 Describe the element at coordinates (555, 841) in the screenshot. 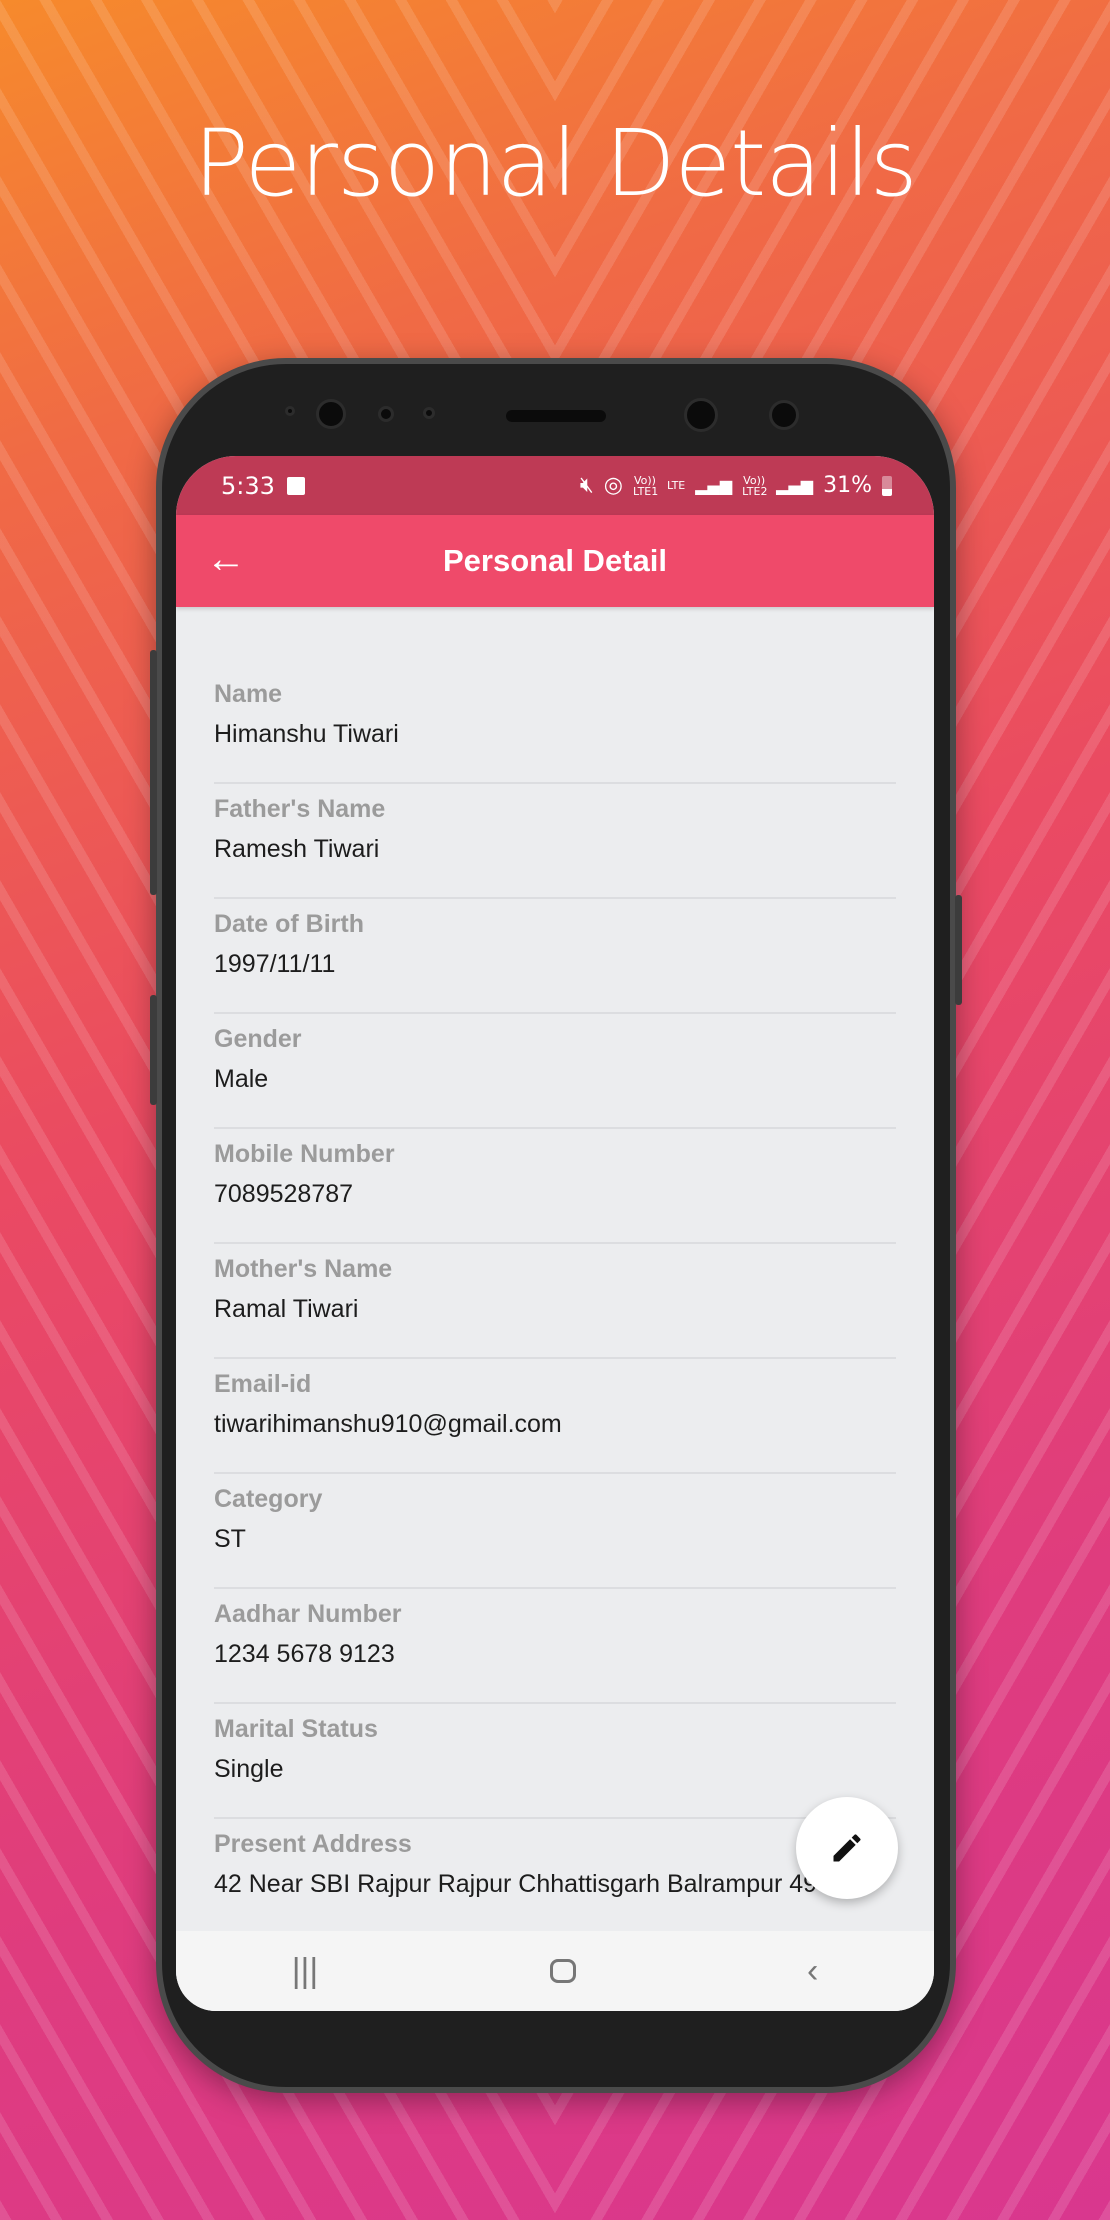

I see `detail-row-father-name: Father's Name Ramesh Tiwari` at that location.